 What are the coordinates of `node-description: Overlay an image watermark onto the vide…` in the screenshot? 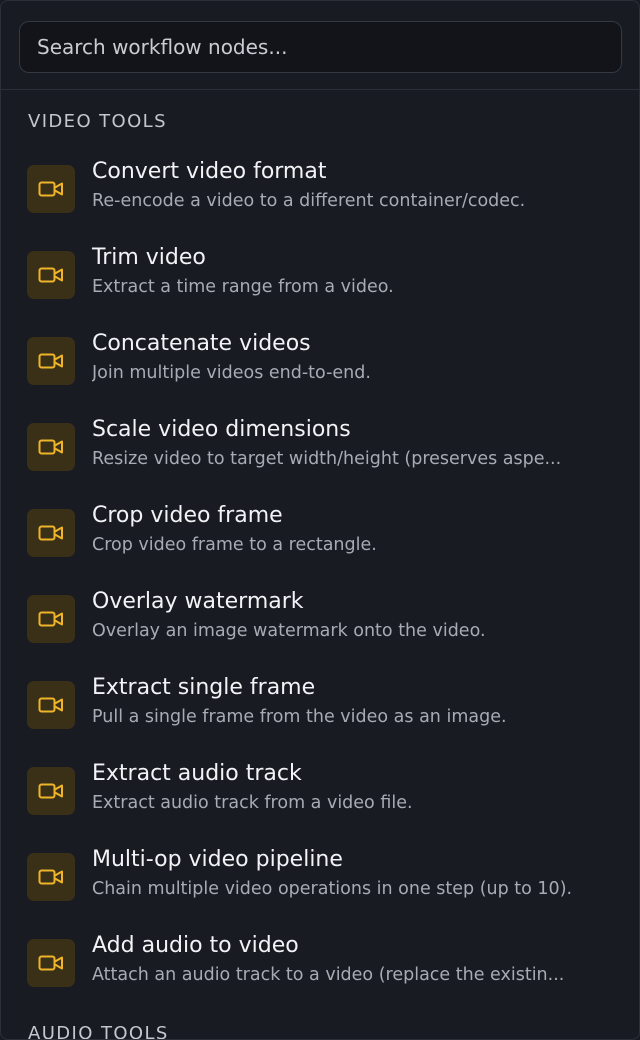 It's located at (289, 631).